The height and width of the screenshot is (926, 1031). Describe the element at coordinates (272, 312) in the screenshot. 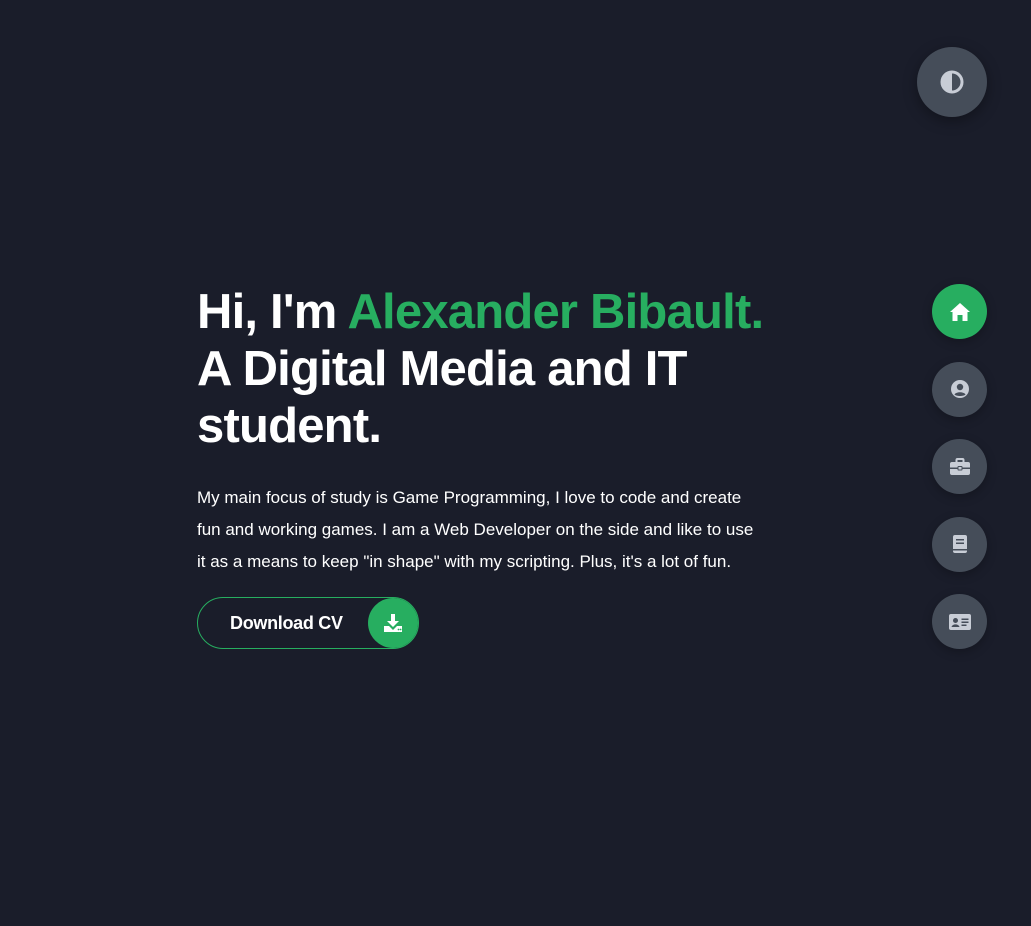

I see `hero-greeting: Hi, I'm` at that location.